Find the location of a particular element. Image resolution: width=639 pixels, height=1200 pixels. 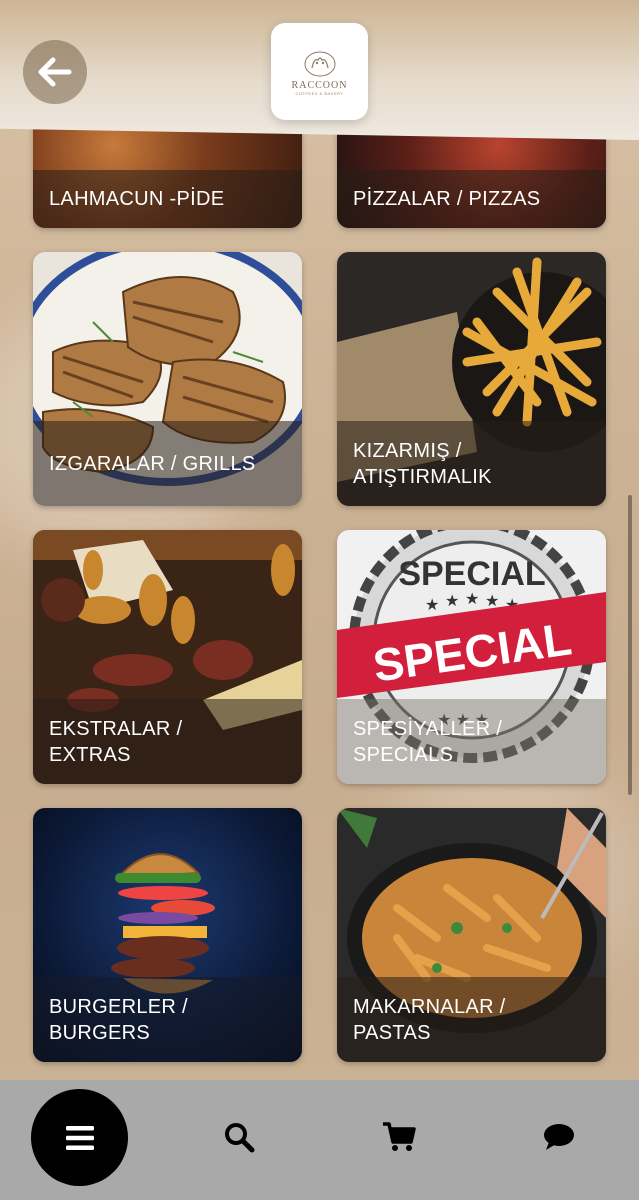

category-label: IZGARALAR / GRILLS is located at coordinates (152, 463).